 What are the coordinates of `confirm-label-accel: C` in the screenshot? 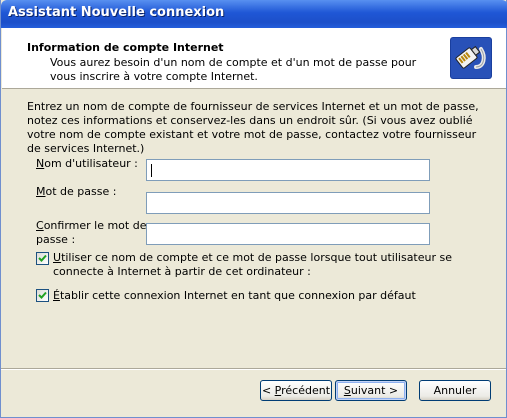 It's located at (40, 225).